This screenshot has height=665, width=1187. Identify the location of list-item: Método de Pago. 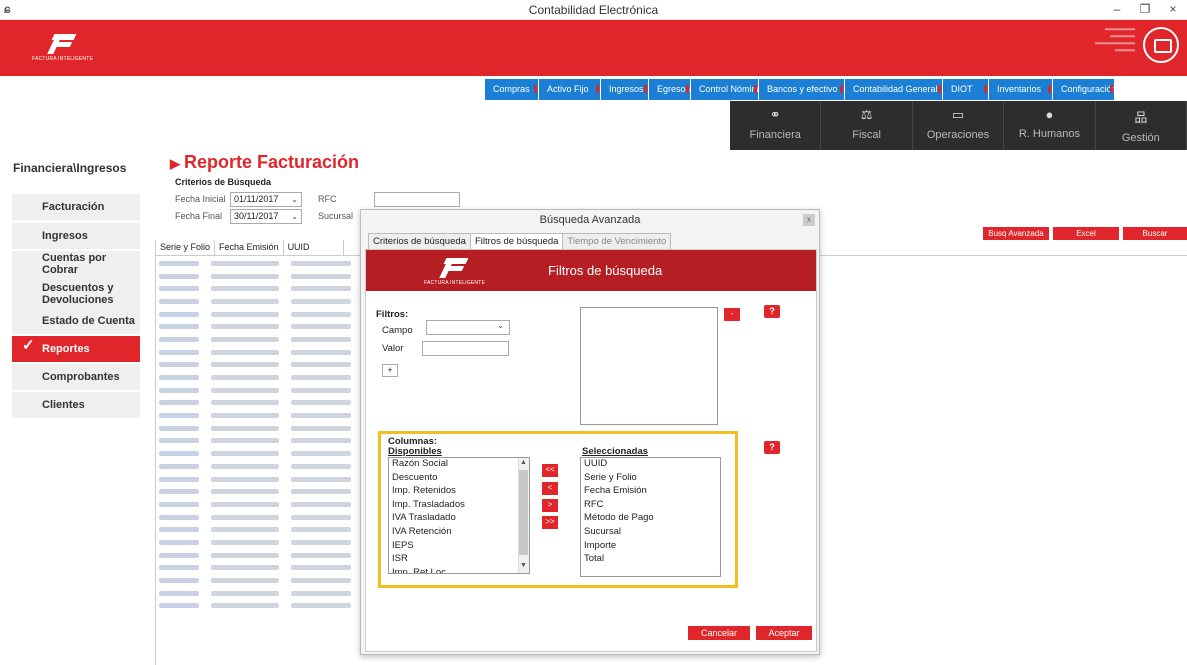
(650, 519).